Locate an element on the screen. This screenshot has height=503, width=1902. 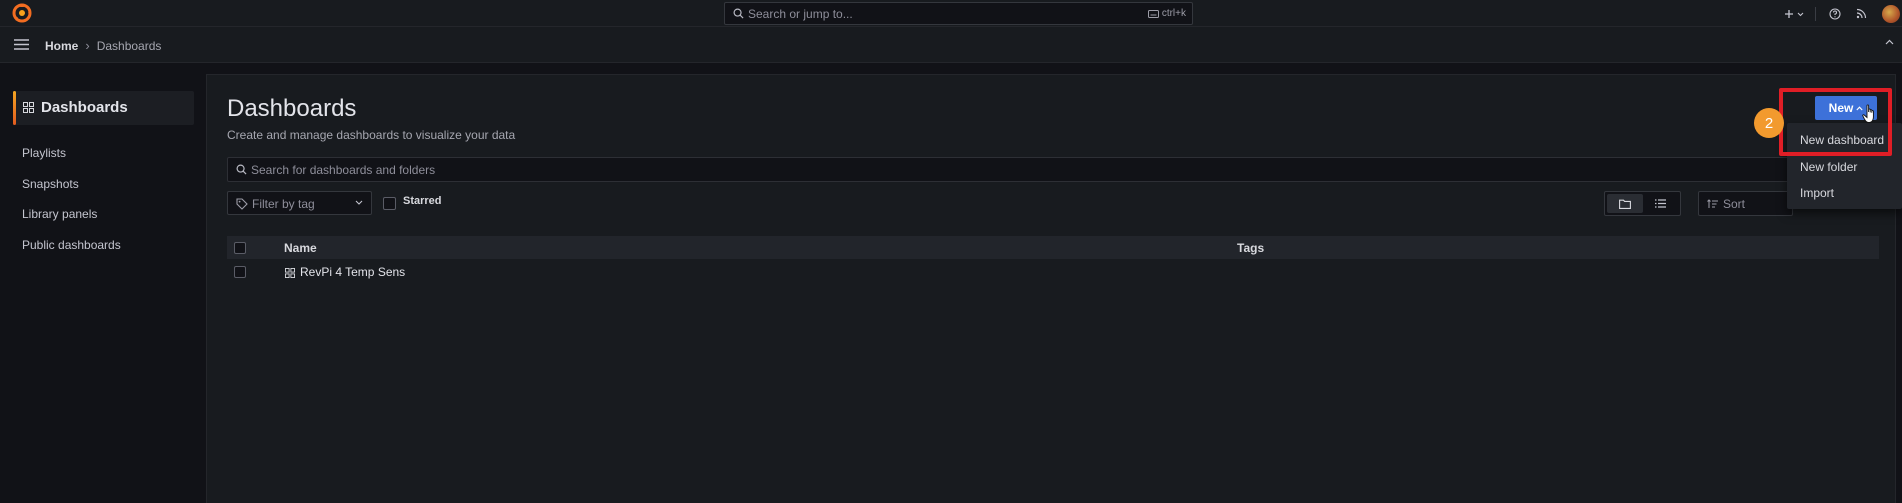
help-icon is located at coordinates (1835, 13).